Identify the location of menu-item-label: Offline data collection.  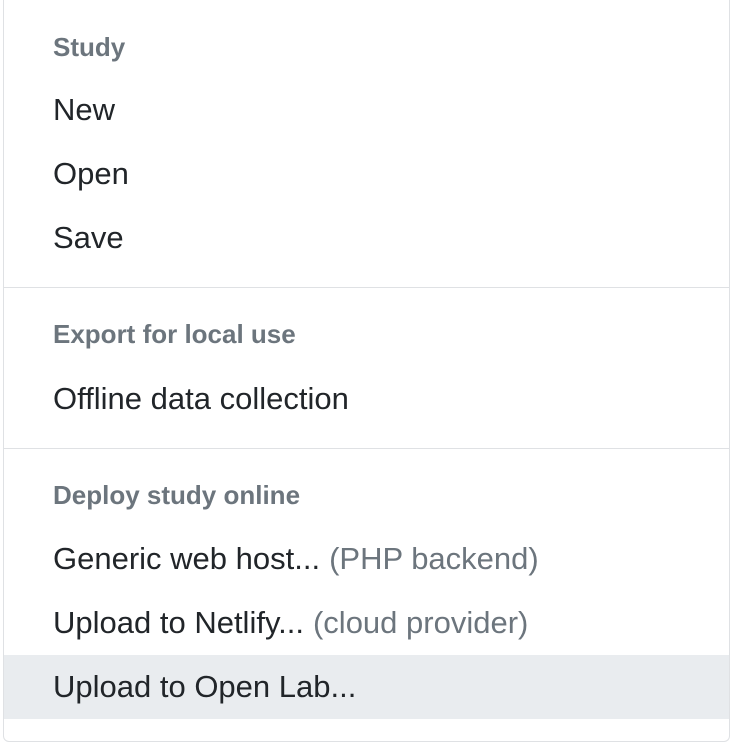
(201, 398).